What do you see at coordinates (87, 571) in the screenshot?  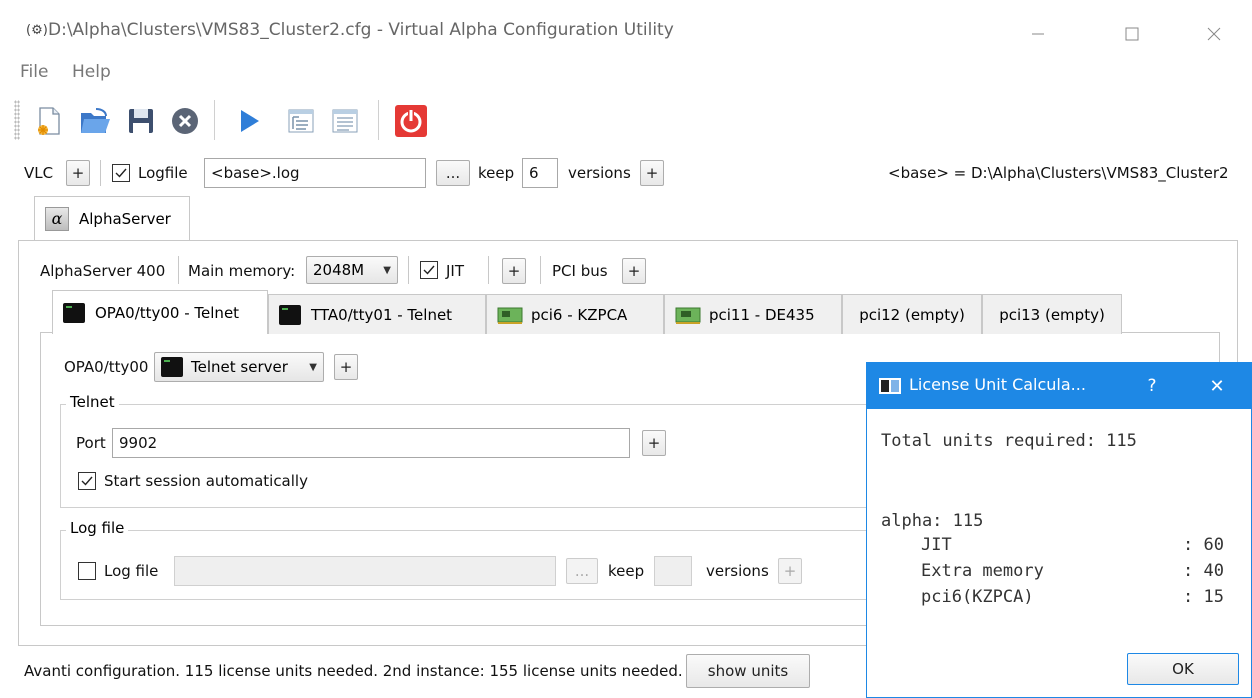 I see `device-logfile-checkbox` at bounding box center [87, 571].